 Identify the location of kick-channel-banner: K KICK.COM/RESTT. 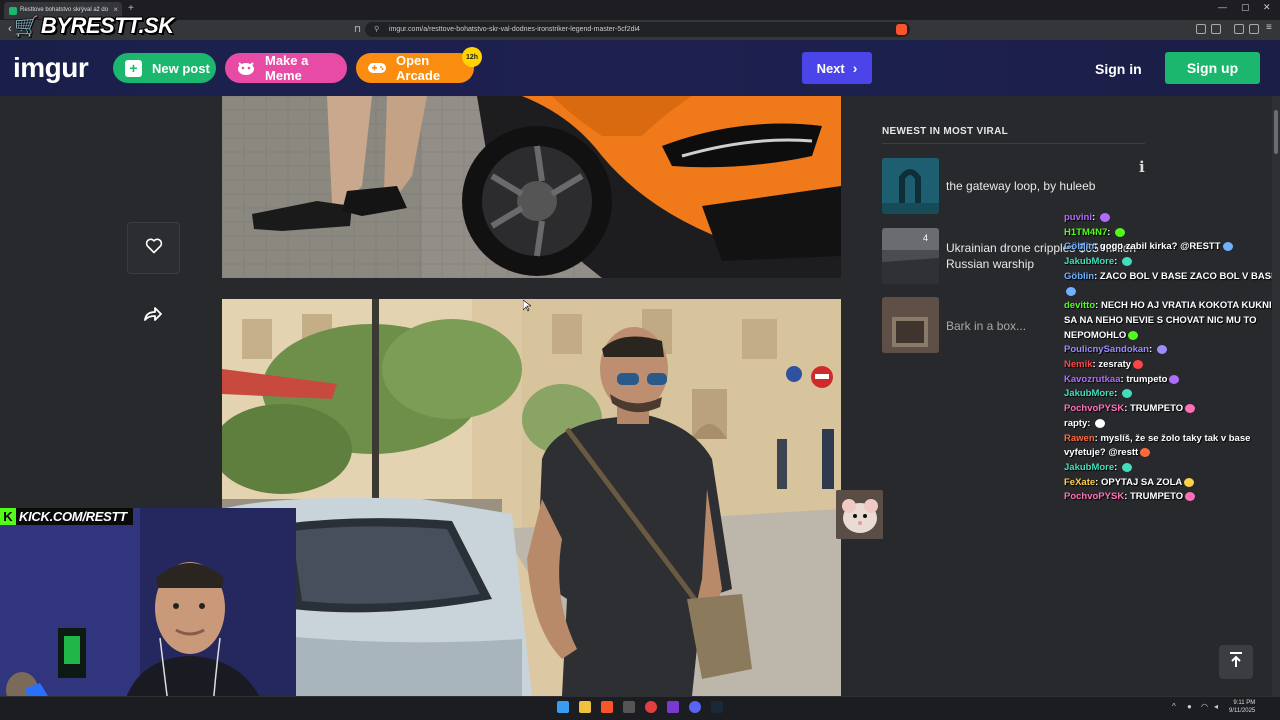
(66, 516).